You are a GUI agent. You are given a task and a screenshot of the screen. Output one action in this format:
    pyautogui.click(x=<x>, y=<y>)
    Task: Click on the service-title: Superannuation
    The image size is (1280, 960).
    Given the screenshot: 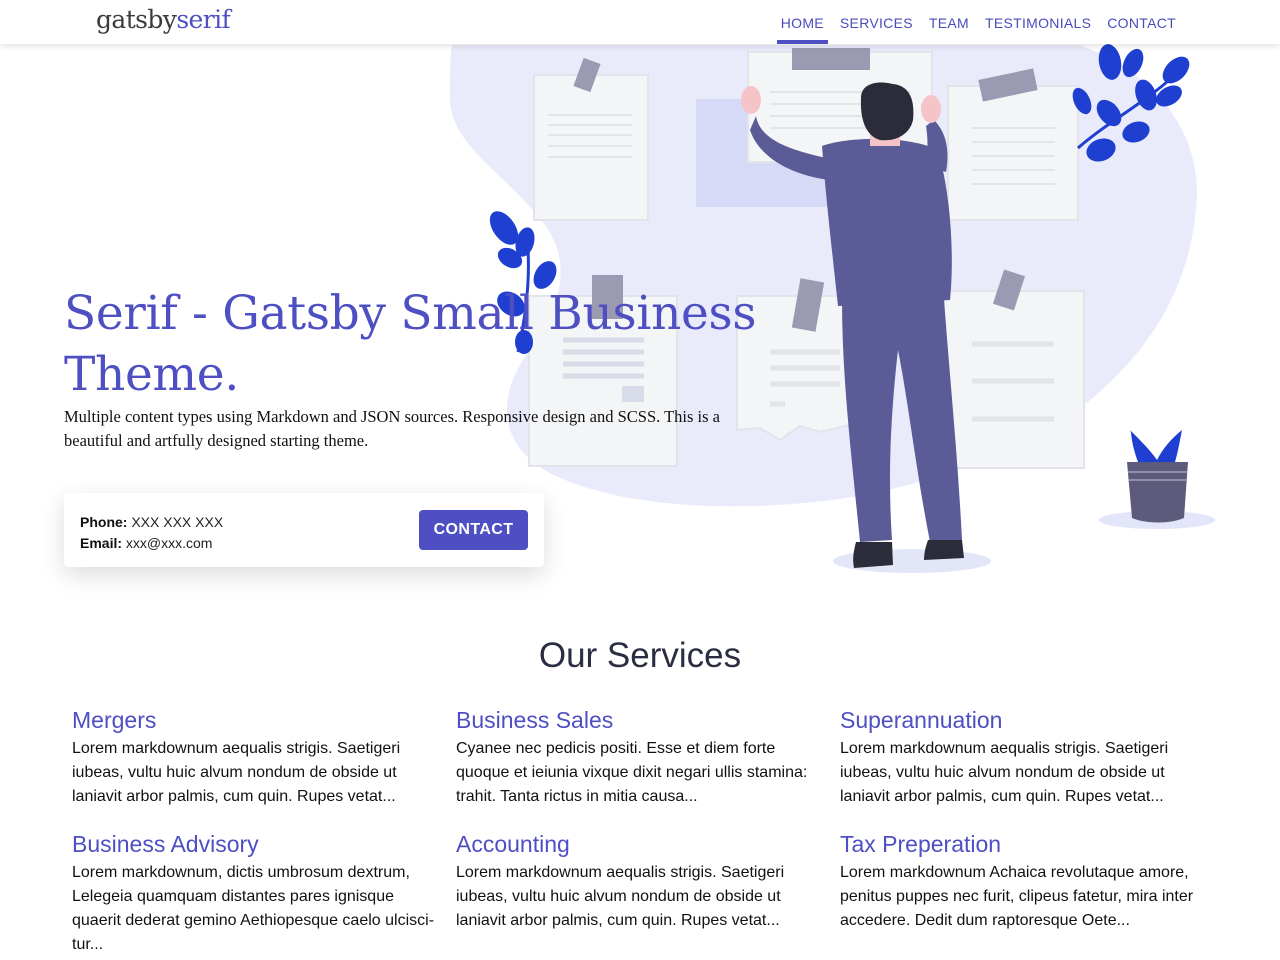 What is the action you would take?
    pyautogui.click(x=1025, y=720)
    